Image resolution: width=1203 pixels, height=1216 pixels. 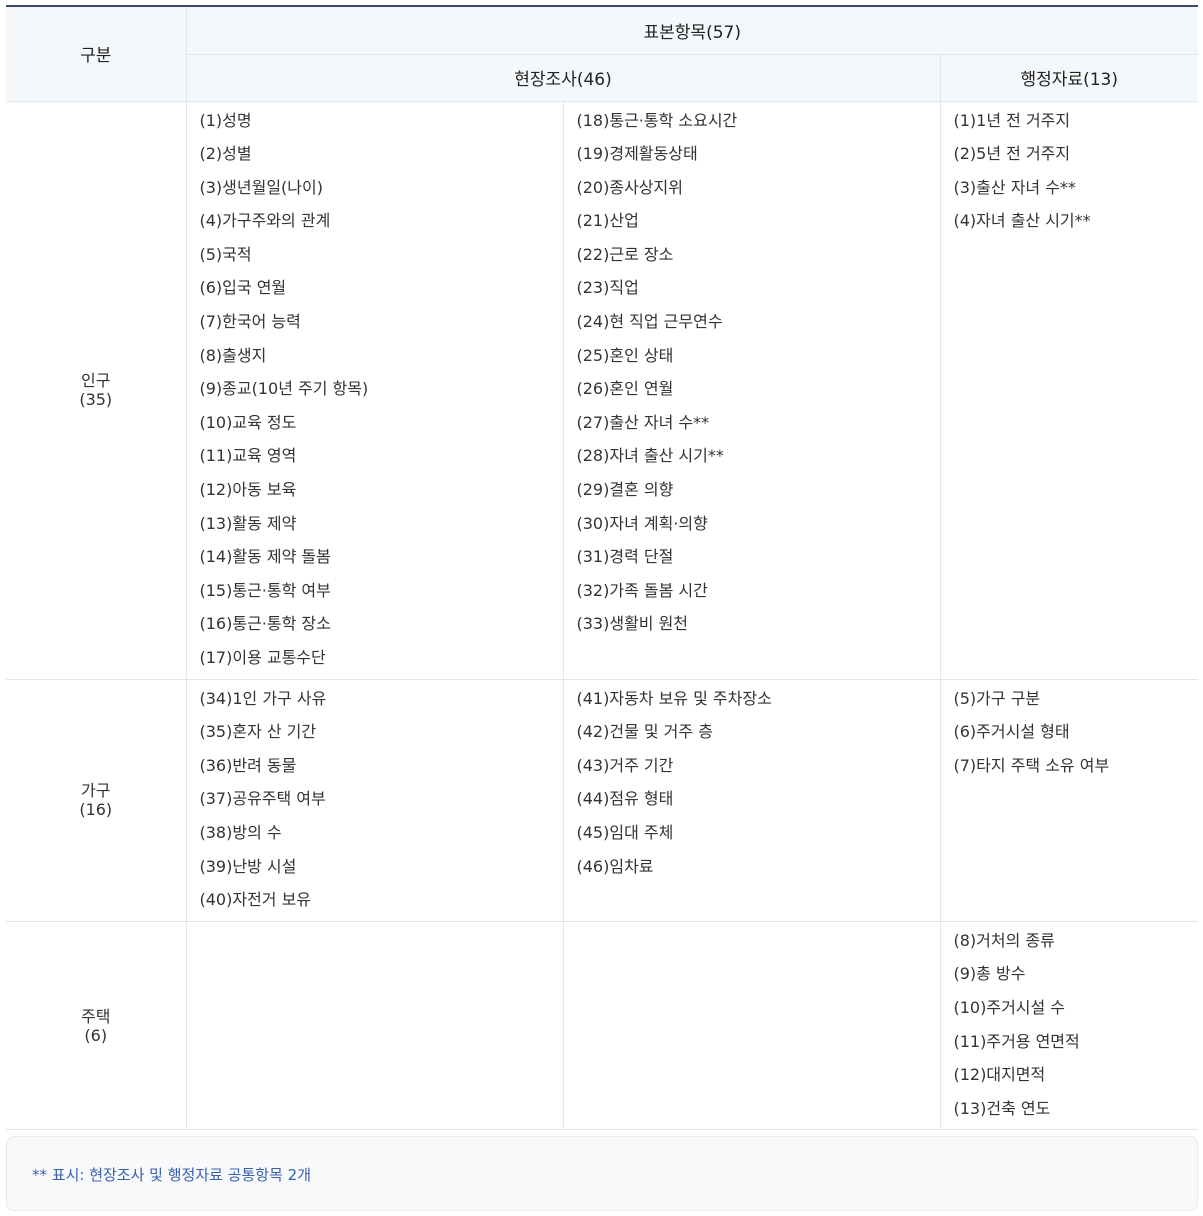 What do you see at coordinates (96, 1035) in the screenshot?
I see `category-count: (6)` at bounding box center [96, 1035].